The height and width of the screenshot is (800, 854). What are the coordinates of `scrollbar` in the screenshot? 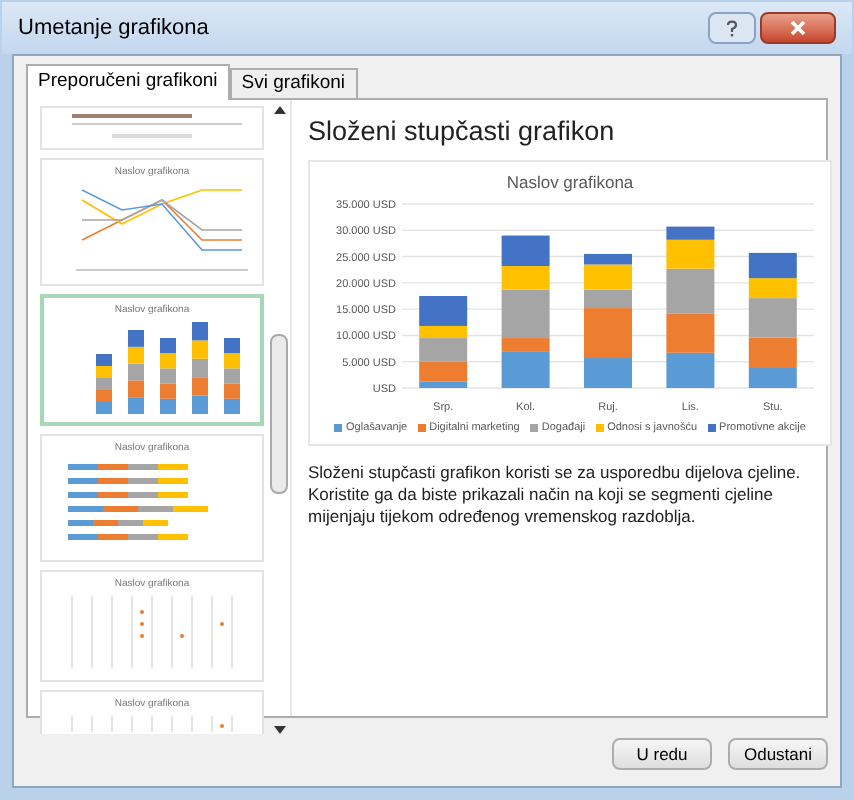 It's located at (279, 420).